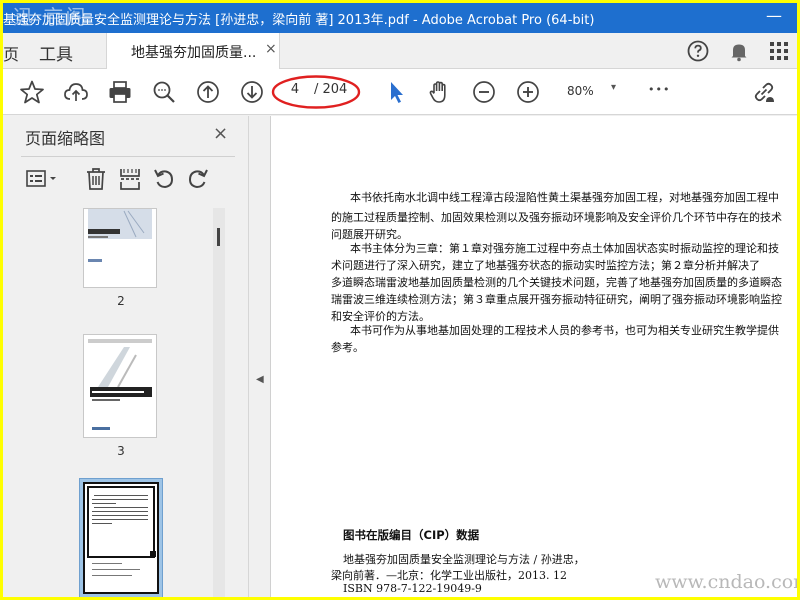 The width and height of the screenshot is (800, 600). Describe the element at coordinates (121, 537) in the screenshot. I see `thumbnail-page-4-selected` at that location.